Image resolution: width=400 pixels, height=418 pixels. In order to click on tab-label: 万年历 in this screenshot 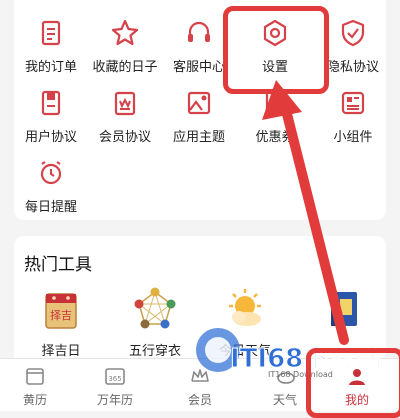, I will do `click(114, 400)`.